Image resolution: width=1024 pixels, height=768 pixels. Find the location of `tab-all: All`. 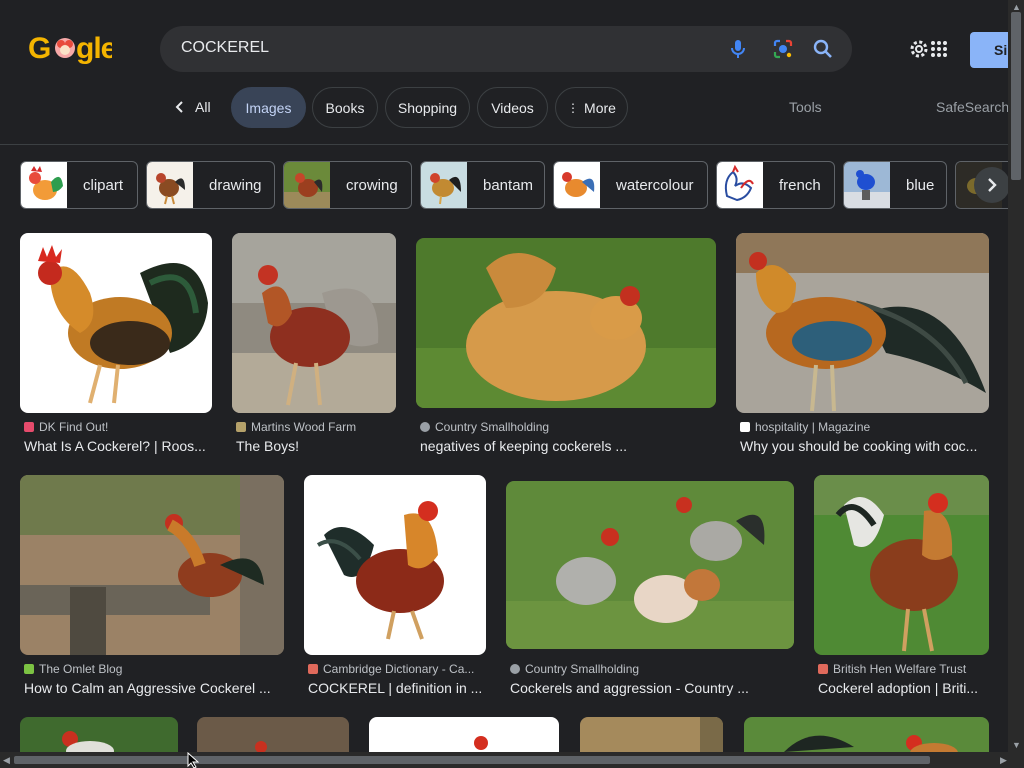

tab-all: All is located at coordinates (203, 107).